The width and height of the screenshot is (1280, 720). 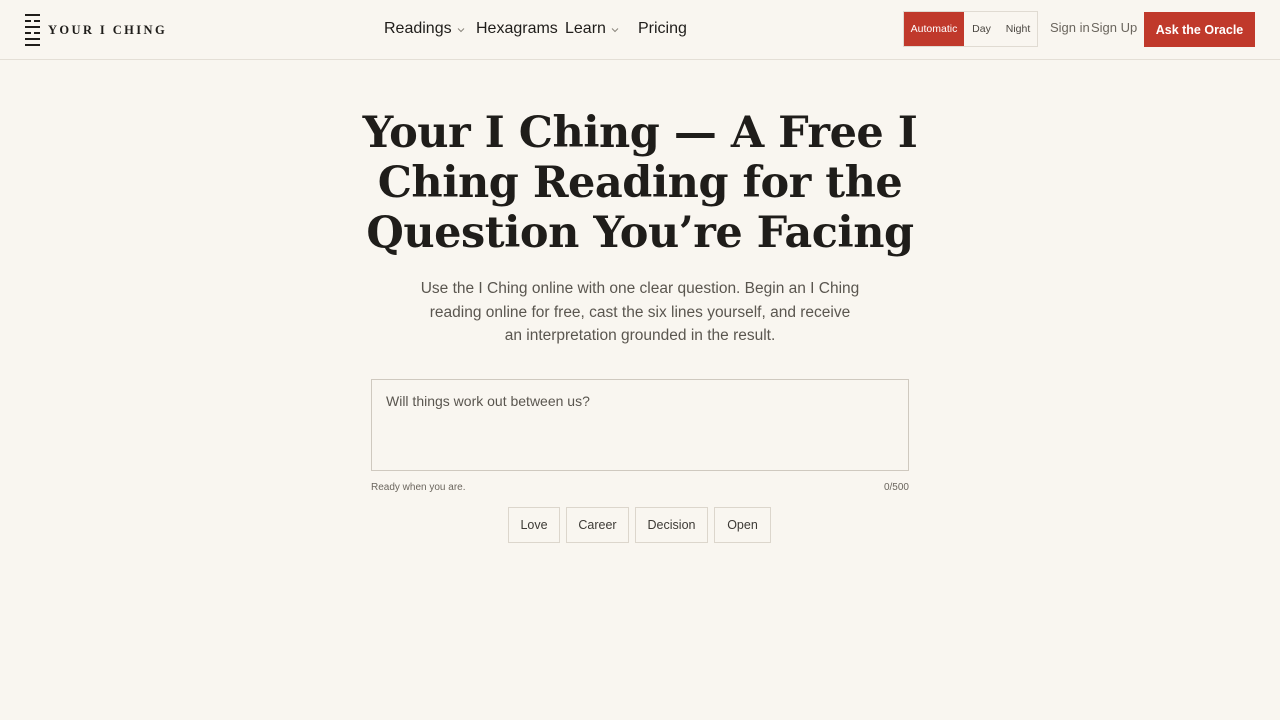 I want to click on theme-mode-toggle: Automatic Day Night, so click(x=970, y=29).